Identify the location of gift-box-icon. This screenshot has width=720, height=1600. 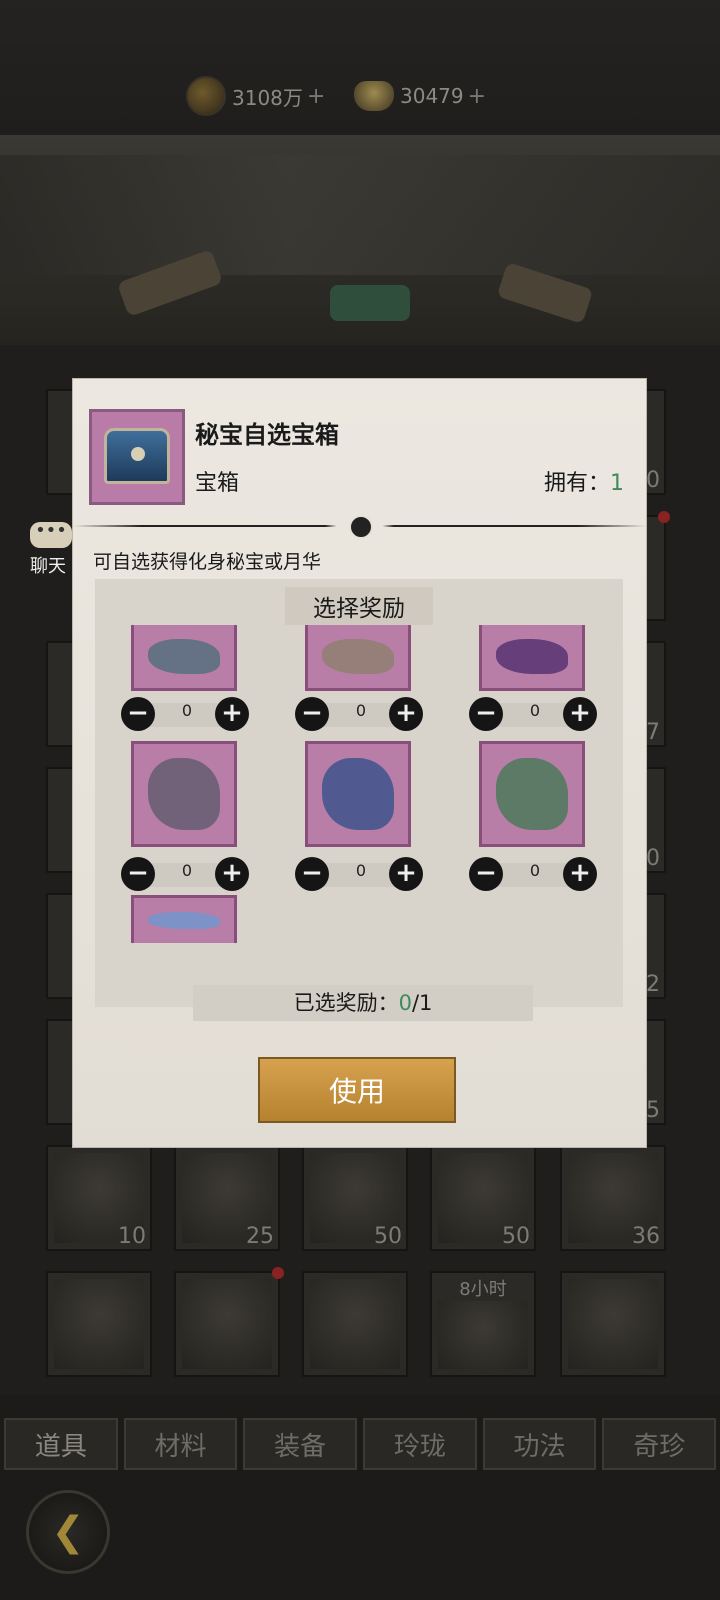
(227, 1324).